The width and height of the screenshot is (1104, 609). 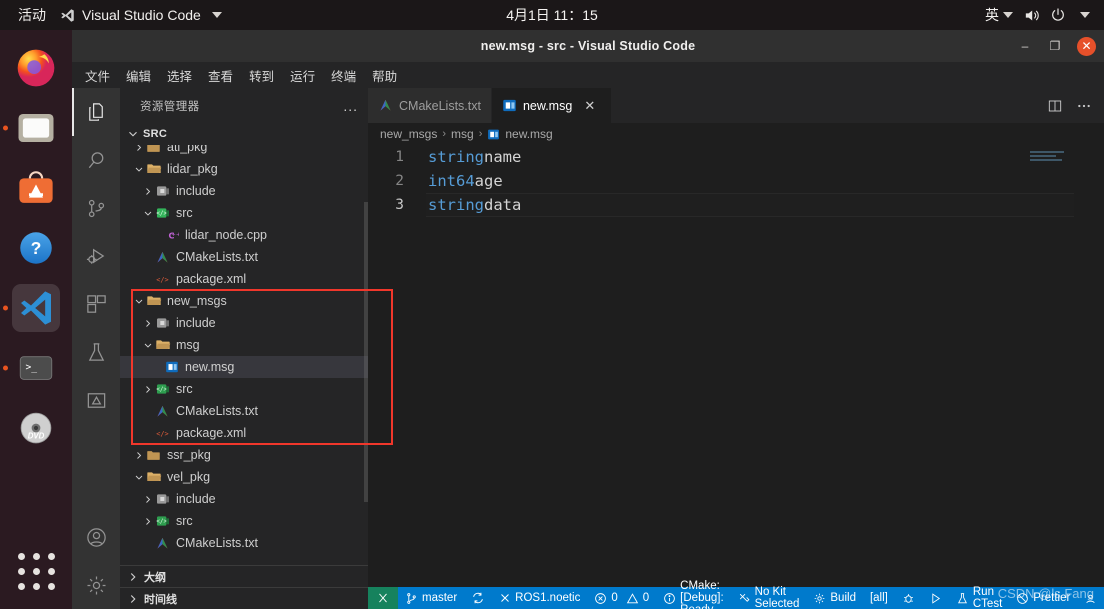 I want to click on tree-item-lidar-node-cpp: C++ lidar_node.cpp, so click(x=244, y=235).